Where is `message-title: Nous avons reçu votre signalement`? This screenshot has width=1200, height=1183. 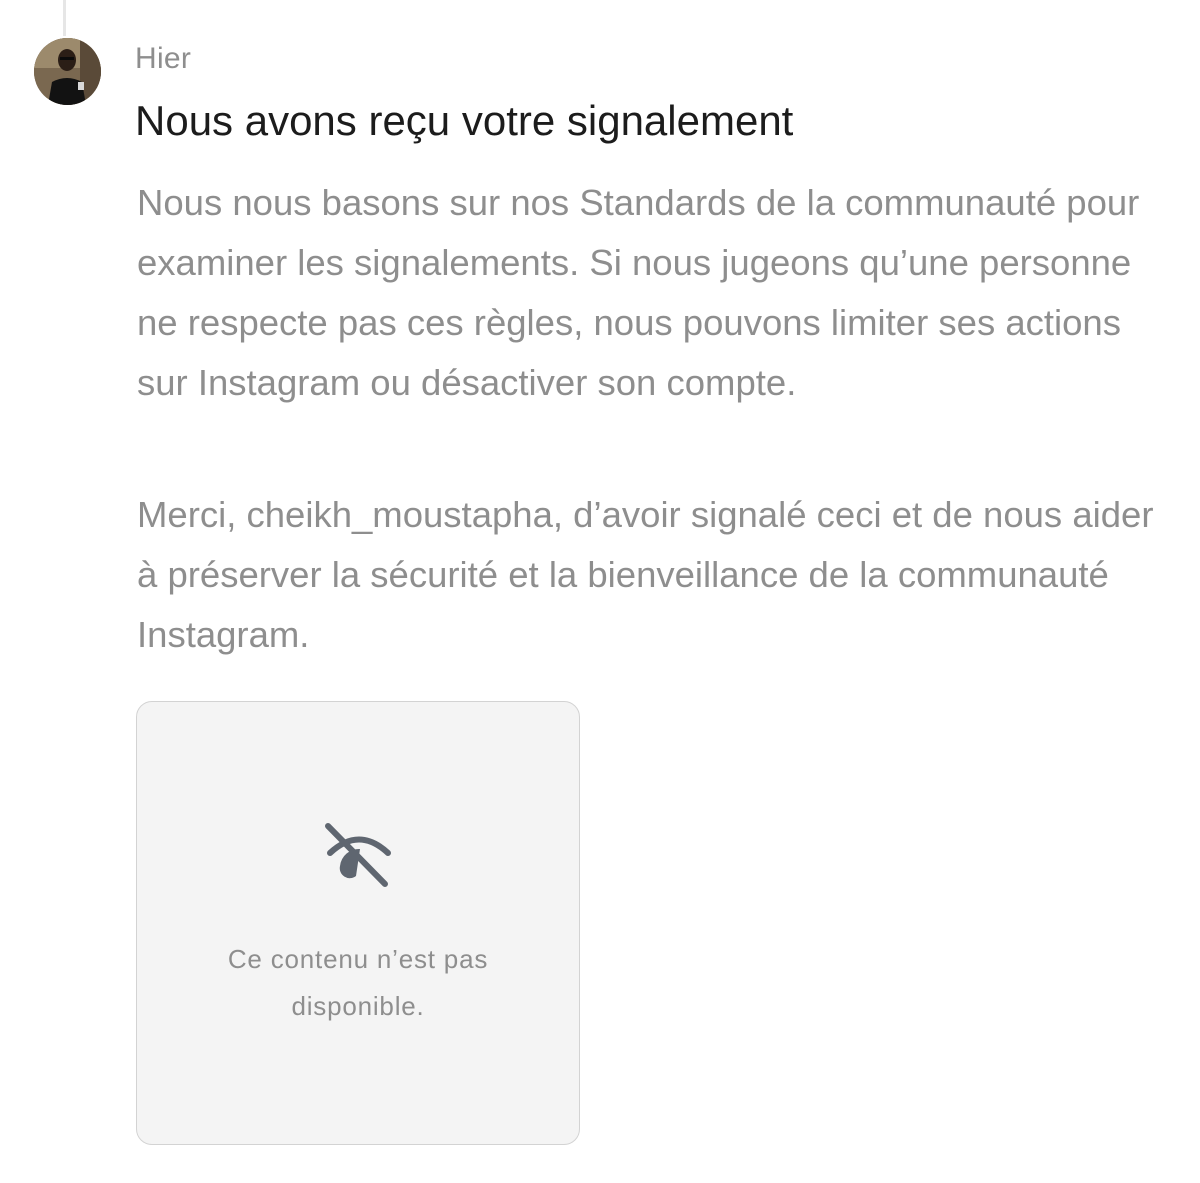 message-title: Nous avons reçu votre signalement is located at coordinates (464, 120).